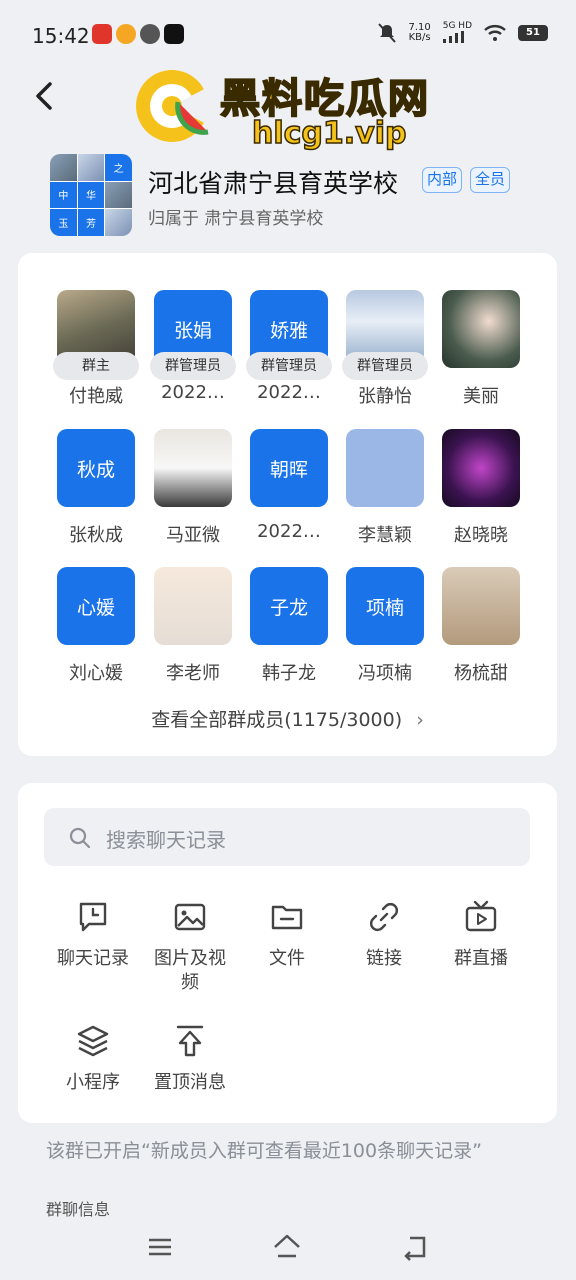 The width and height of the screenshot is (576, 1280). Describe the element at coordinates (126, 34) in the screenshot. I see `weibo-icon` at that location.